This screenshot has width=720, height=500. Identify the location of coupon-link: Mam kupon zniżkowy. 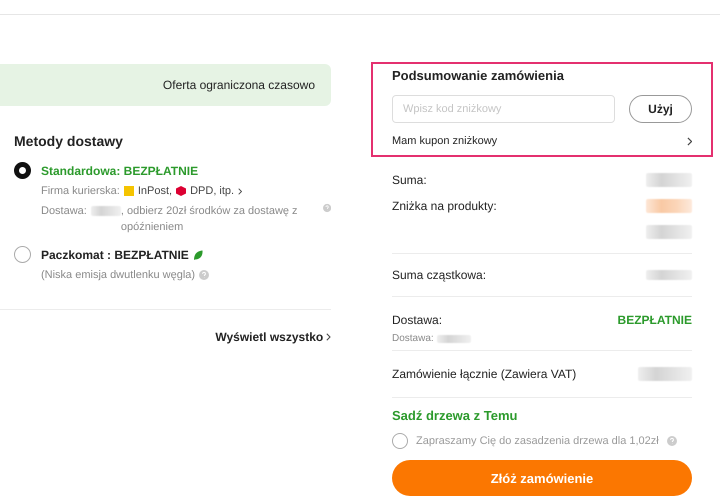
(542, 141).